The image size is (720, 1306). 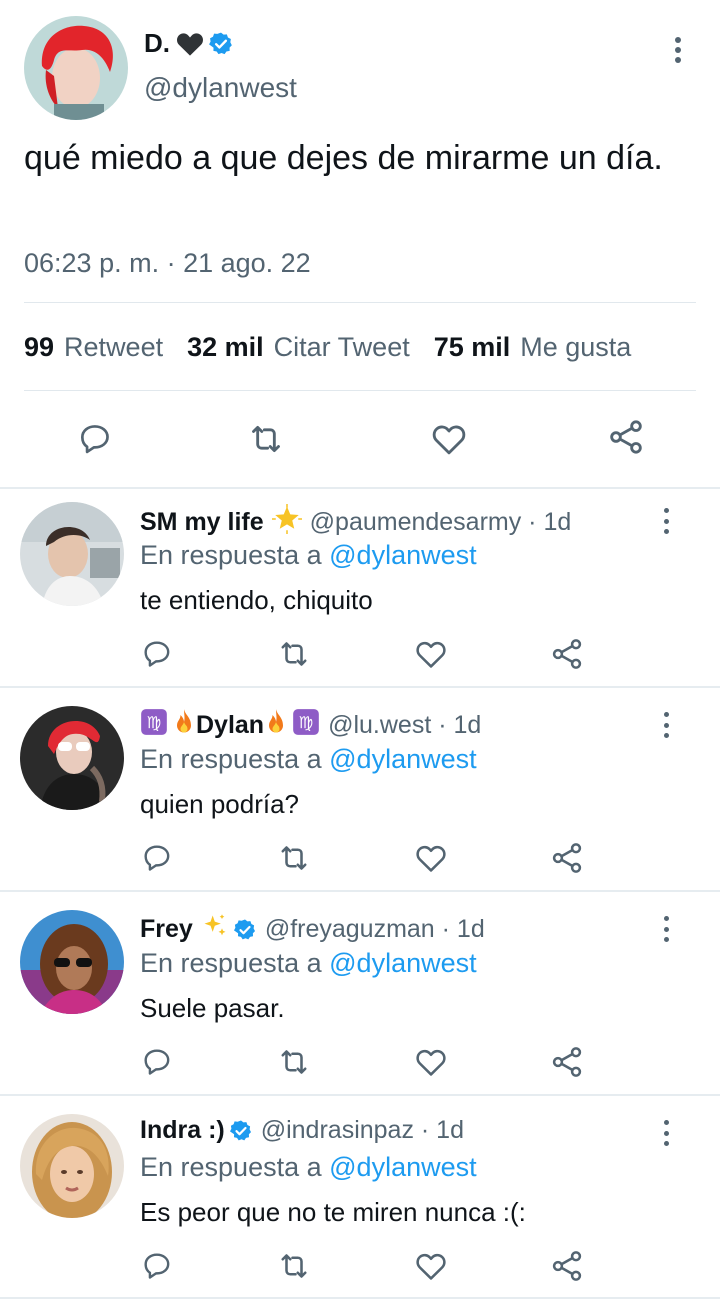 I want to click on quotes-label: Citar Tweet, so click(x=341, y=347).